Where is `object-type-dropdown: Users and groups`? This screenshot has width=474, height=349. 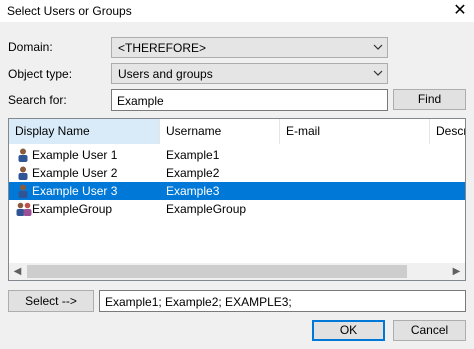 object-type-dropdown: Users and groups is located at coordinates (249, 73).